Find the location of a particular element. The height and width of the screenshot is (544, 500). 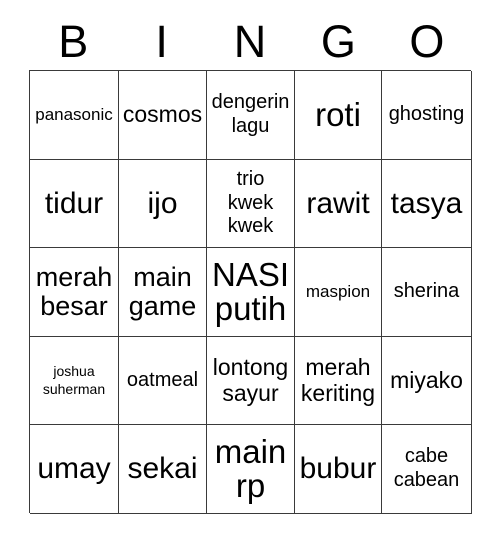

bingo-cell-label: tasya is located at coordinates (426, 203).